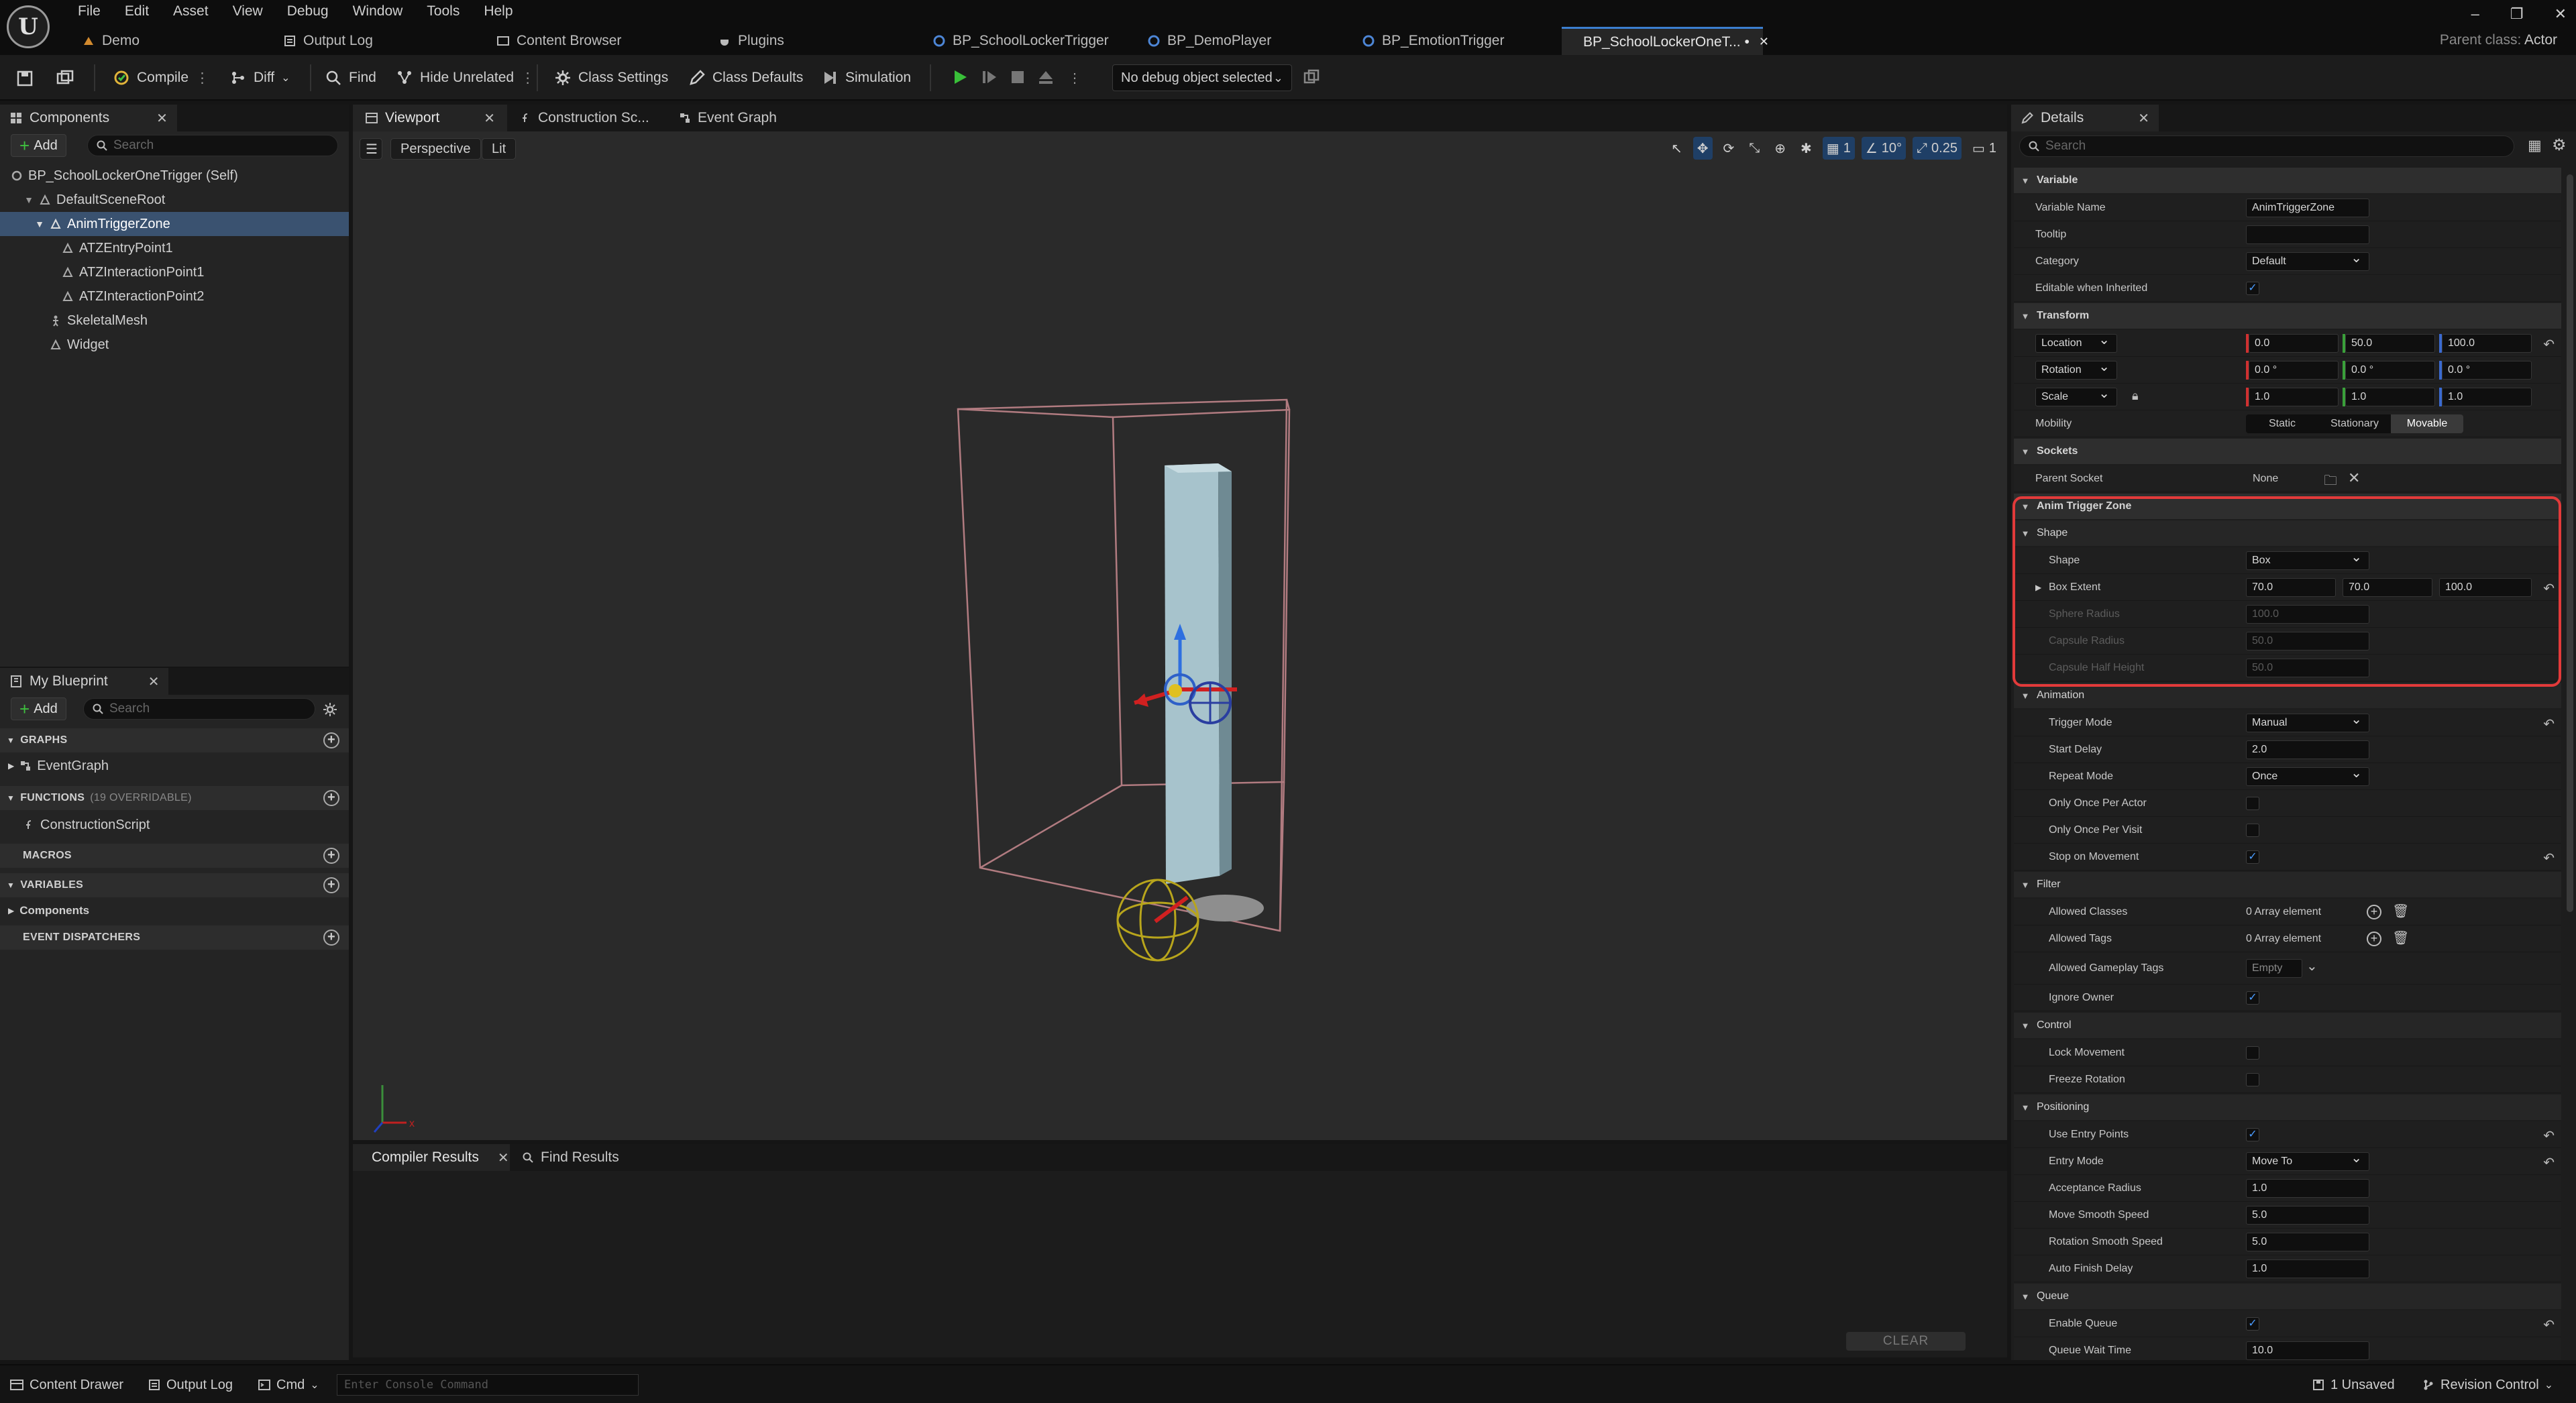 The width and height of the screenshot is (2576, 1403). Describe the element at coordinates (2266, 146) in the screenshot. I see `details-search-input: Search` at that location.